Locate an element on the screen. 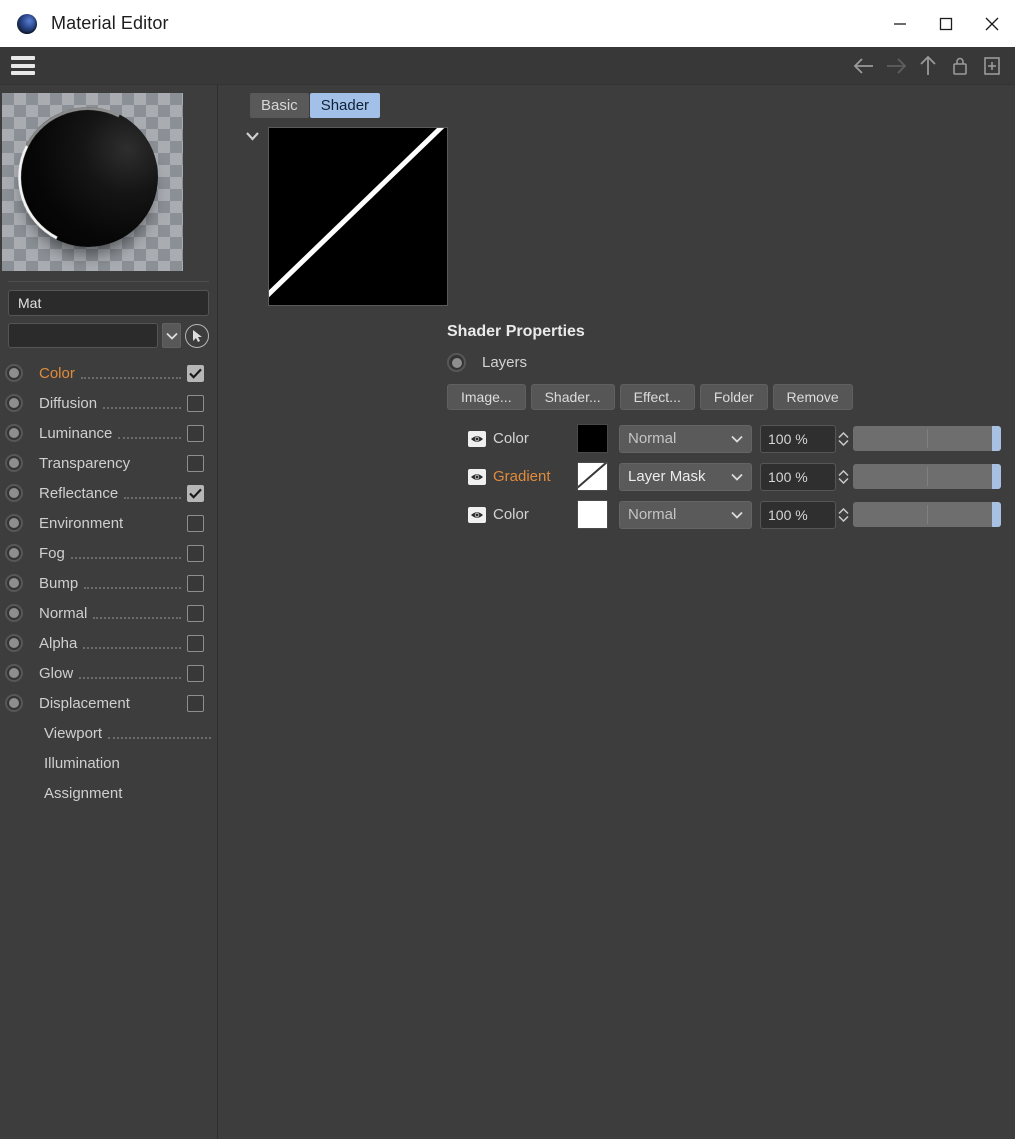  channel-item-environment: Environment is located at coordinates (108, 523).